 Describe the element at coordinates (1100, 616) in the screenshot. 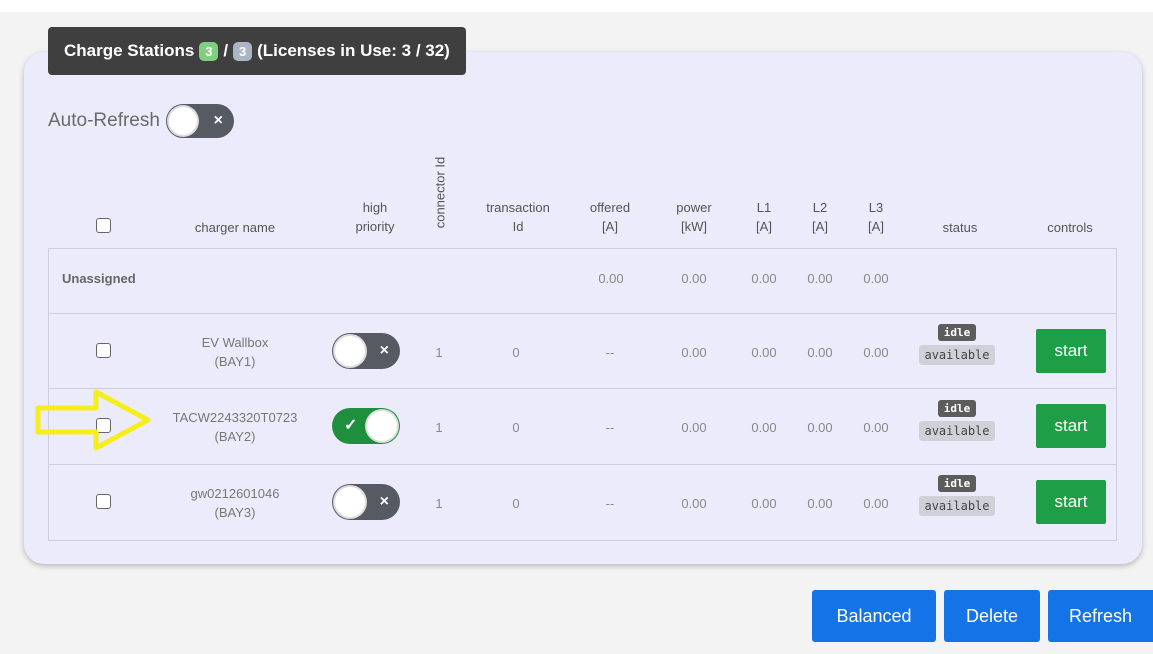

I see `refresh-button: Refresh` at that location.